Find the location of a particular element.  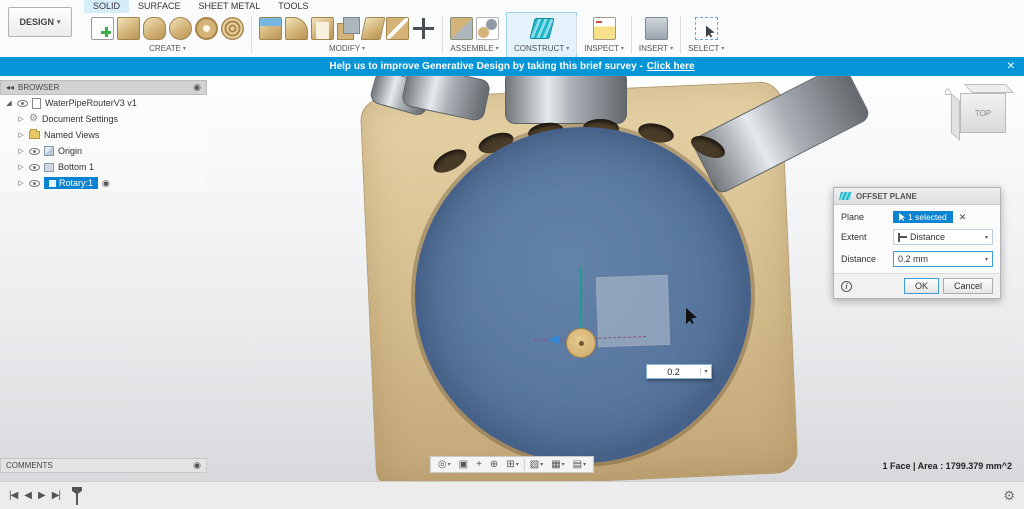

viewcube-side-face is located at coordinates (955, 117).